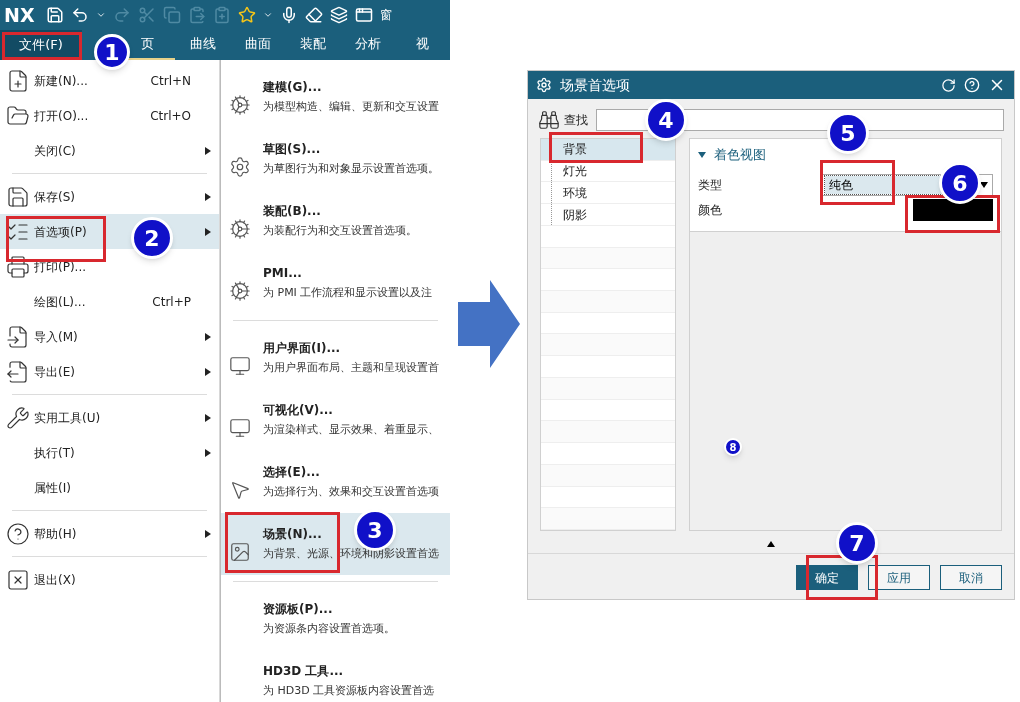 The image size is (1020, 702). Describe the element at coordinates (595, 85) in the screenshot. I see `dialog-title: 场景首选项` at that location.